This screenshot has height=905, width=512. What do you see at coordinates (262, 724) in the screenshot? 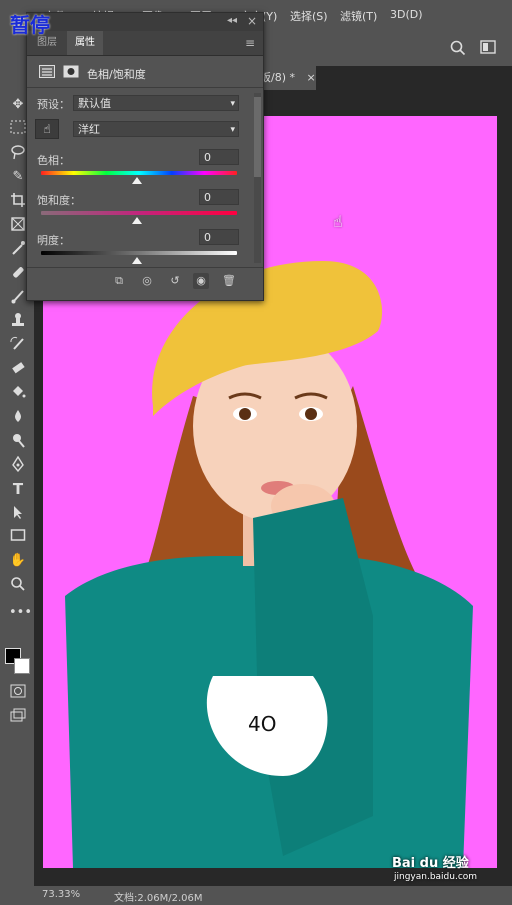
I see `sweater-text: 4O` at bounding box center [262, 724].